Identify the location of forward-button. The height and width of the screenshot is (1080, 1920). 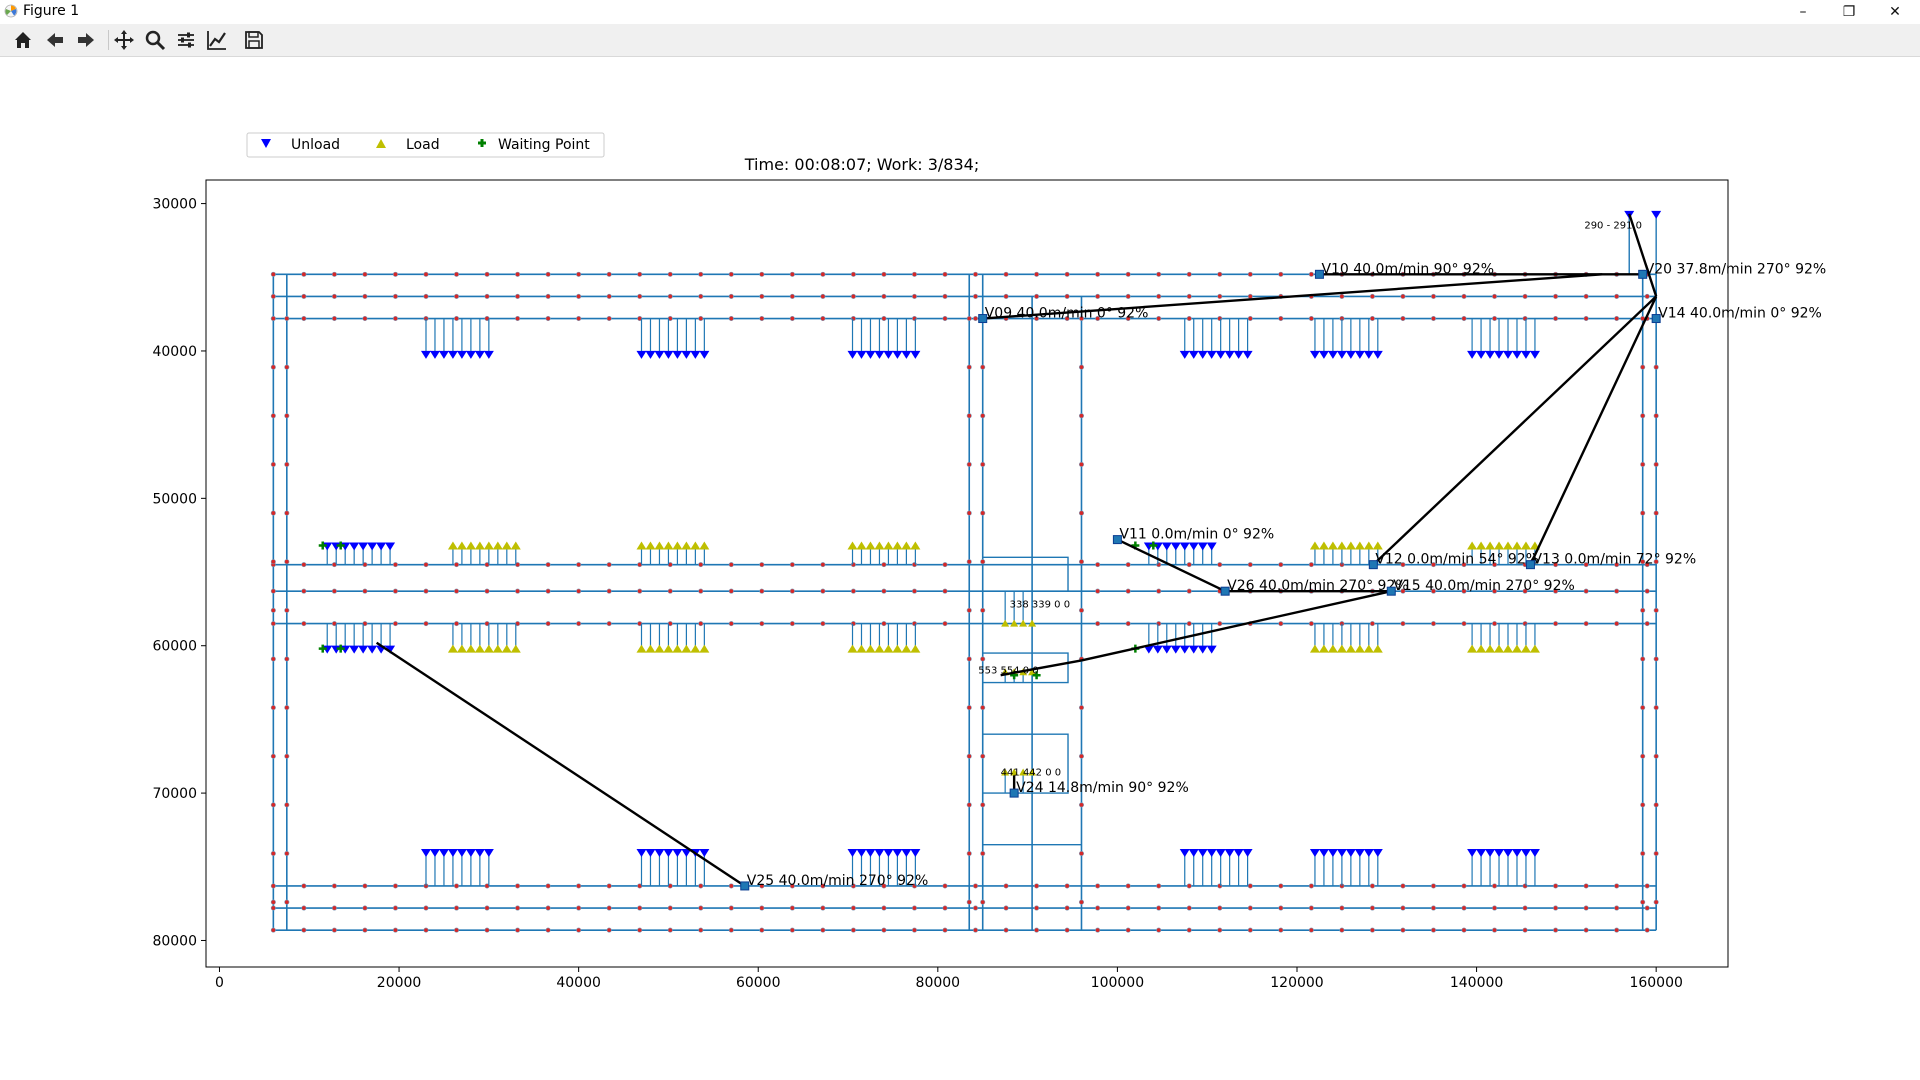
(86, 40).